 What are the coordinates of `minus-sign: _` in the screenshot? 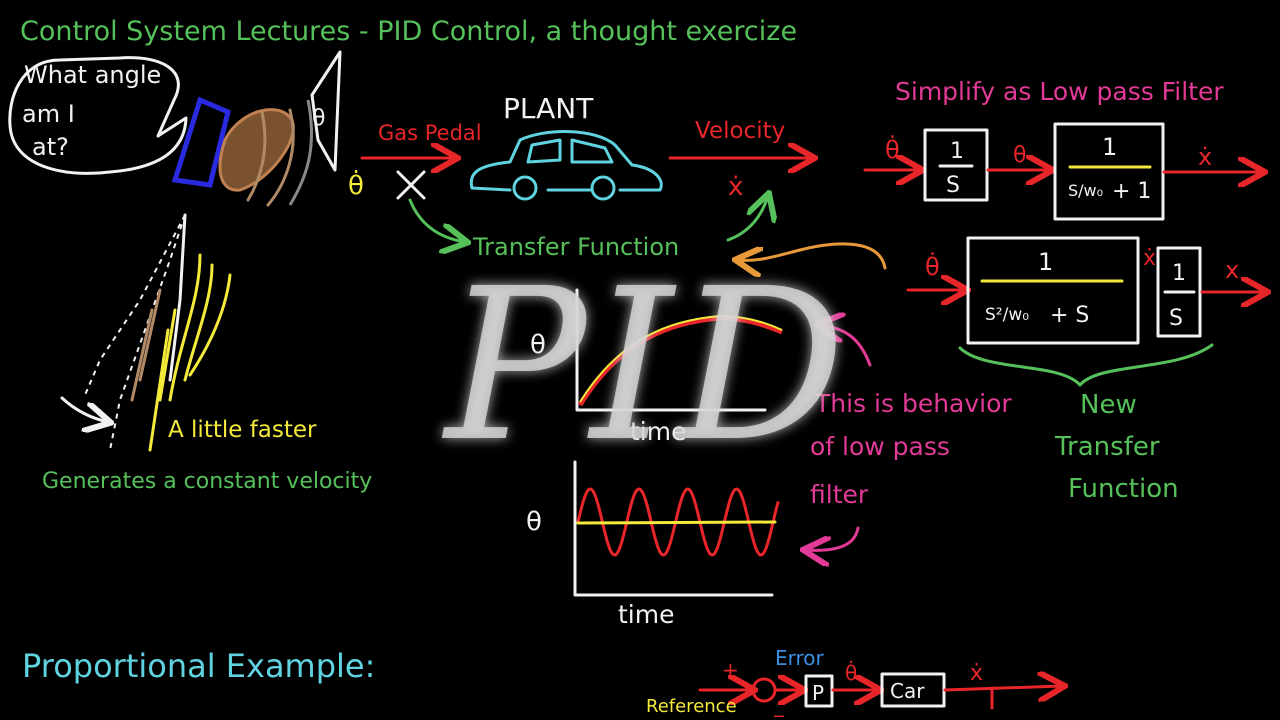 It's located at (779, 705).